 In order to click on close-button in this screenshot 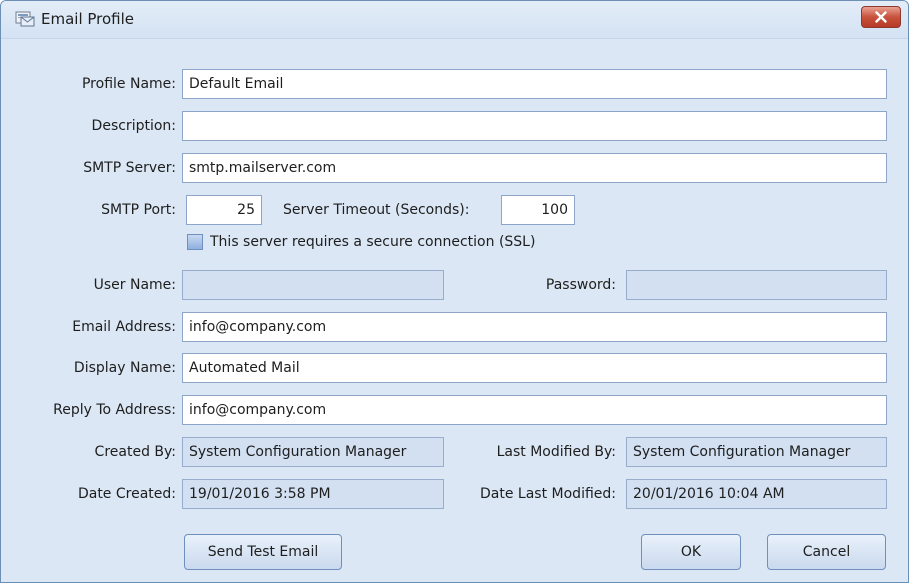, I will do `click(881, 17)`.